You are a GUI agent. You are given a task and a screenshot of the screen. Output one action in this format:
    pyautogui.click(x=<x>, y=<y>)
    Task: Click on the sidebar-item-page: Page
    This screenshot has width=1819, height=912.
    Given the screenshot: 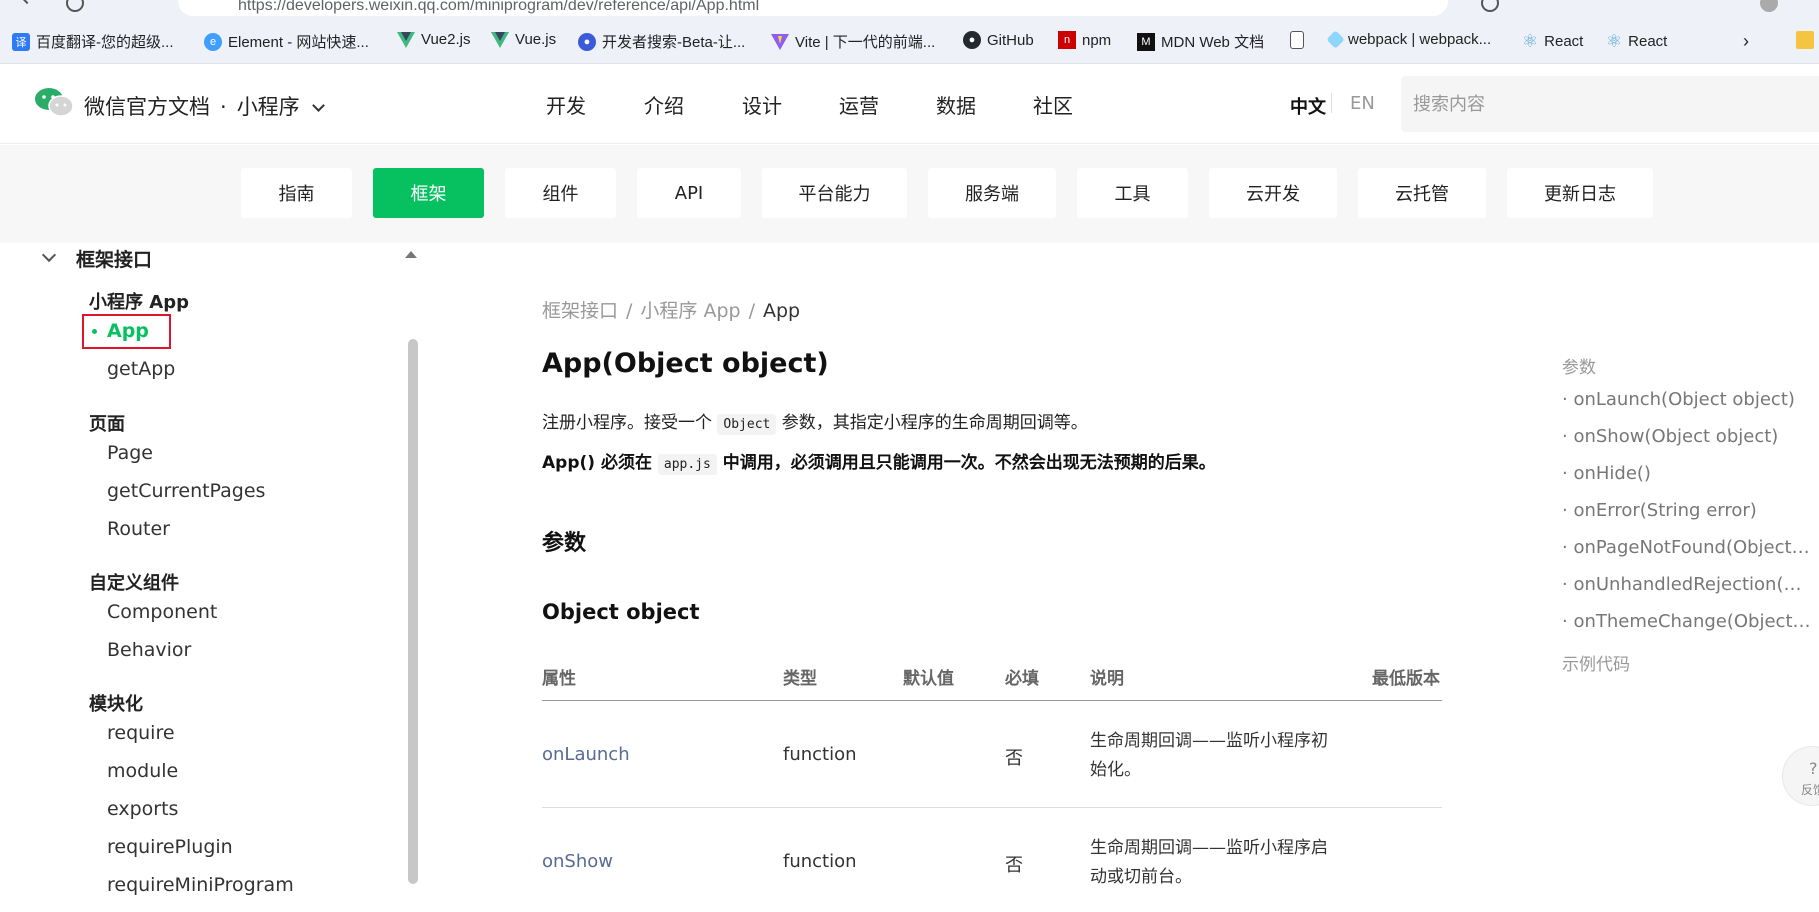 What is the action you would take?
    pyautogui.click(x=130, y=453)
    